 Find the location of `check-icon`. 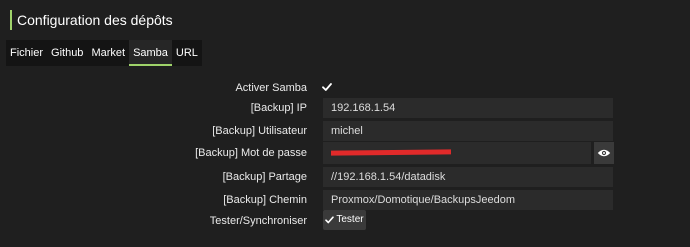

check-icon is located at coordinates (330, 220).